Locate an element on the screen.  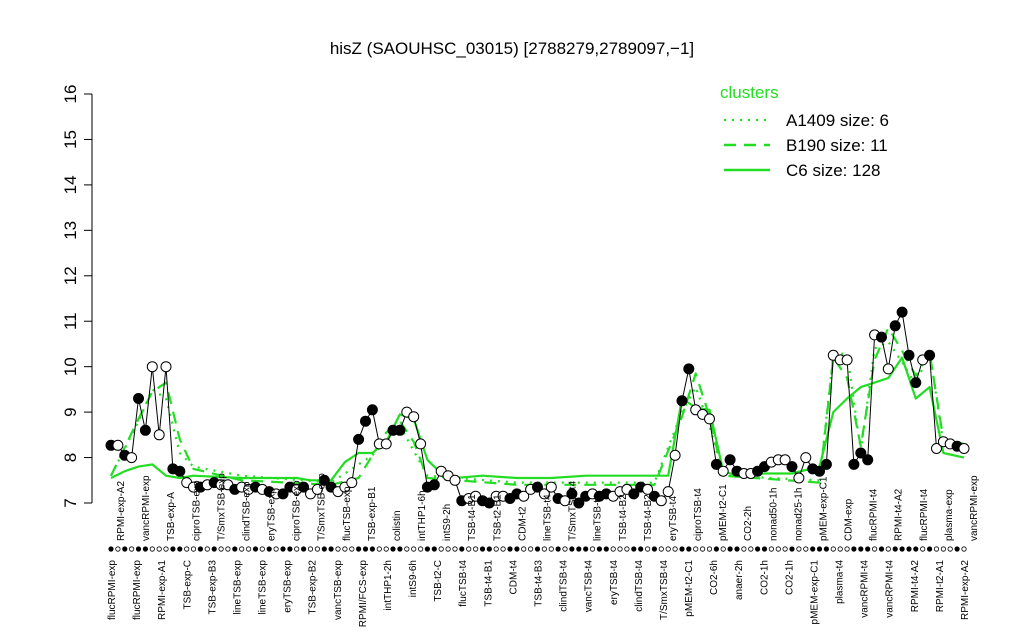
legend-title: clusters is located at coordinates (749, 92).